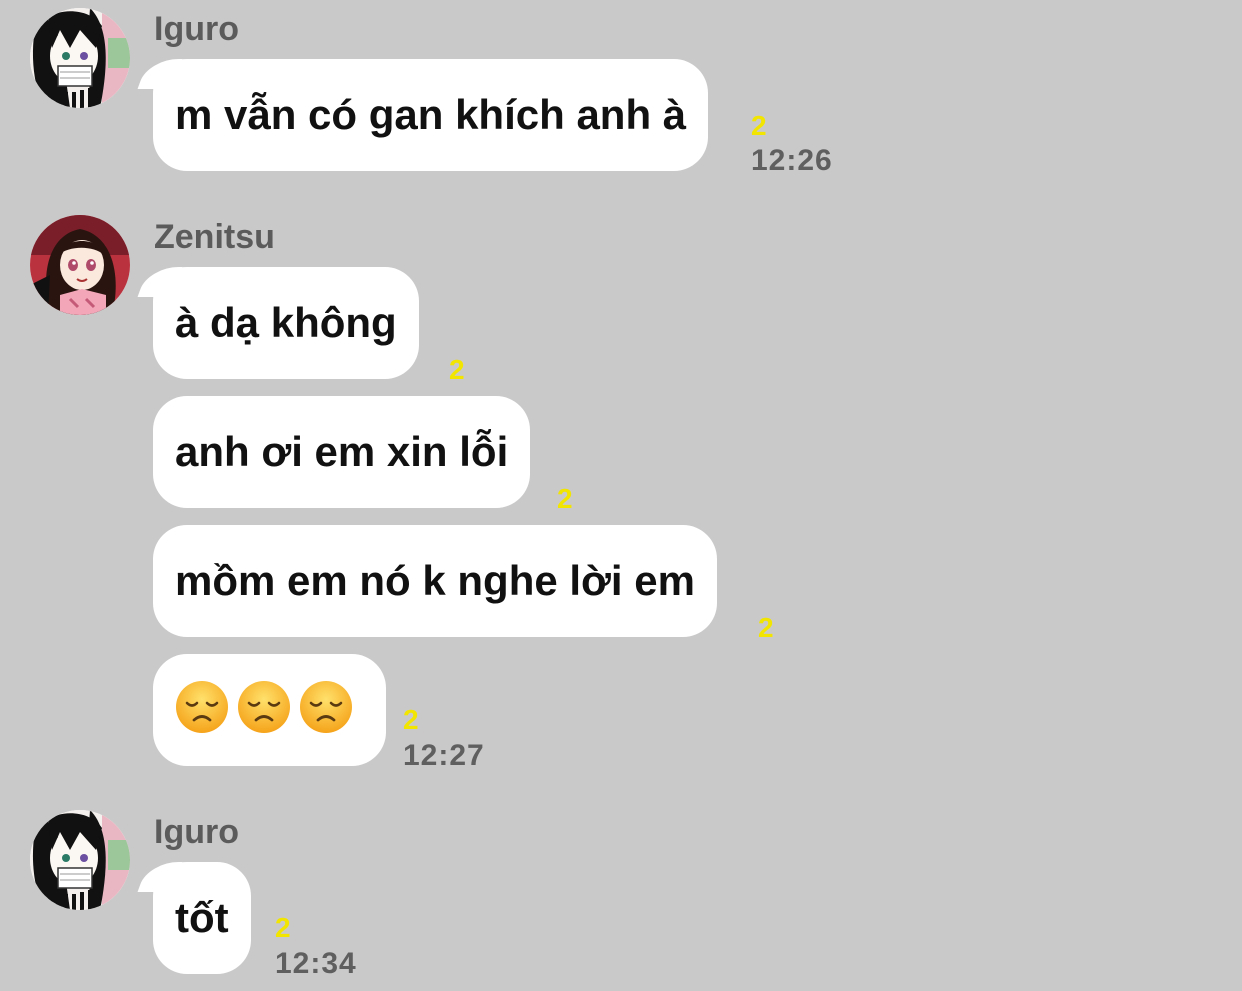  What do you see at coordinates (214, 237) in the screenshot?
I see `sender-name: Zenitsu` at bounding box center [214, 237].